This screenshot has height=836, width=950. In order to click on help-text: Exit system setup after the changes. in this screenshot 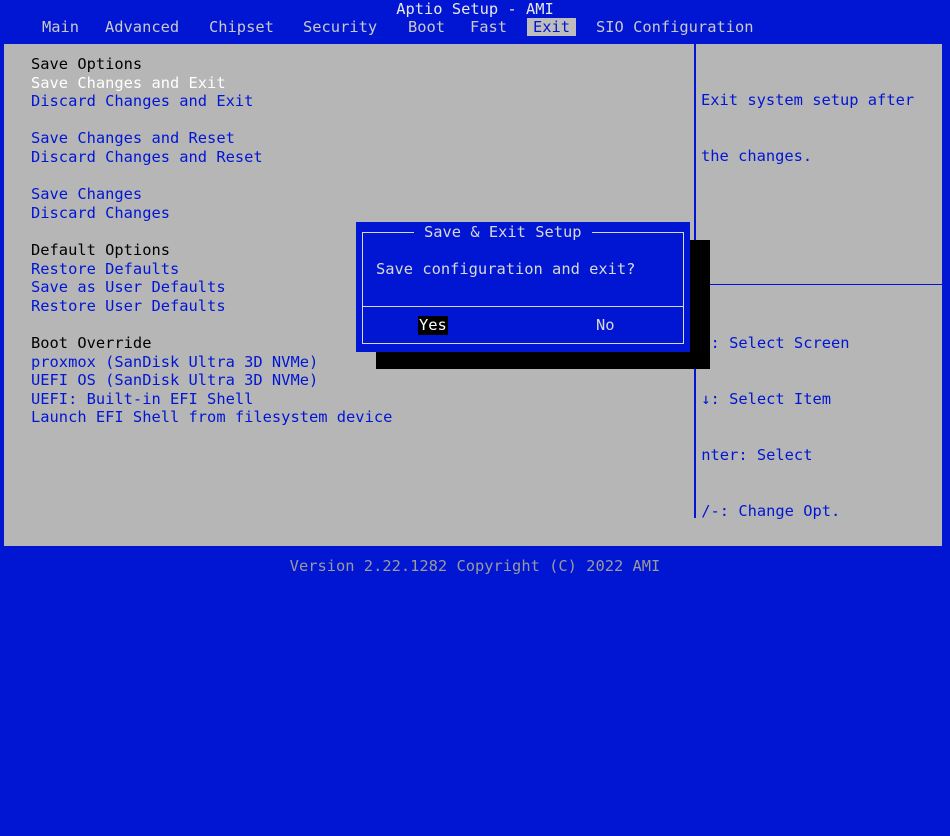, I will do `click(821, 128)`.